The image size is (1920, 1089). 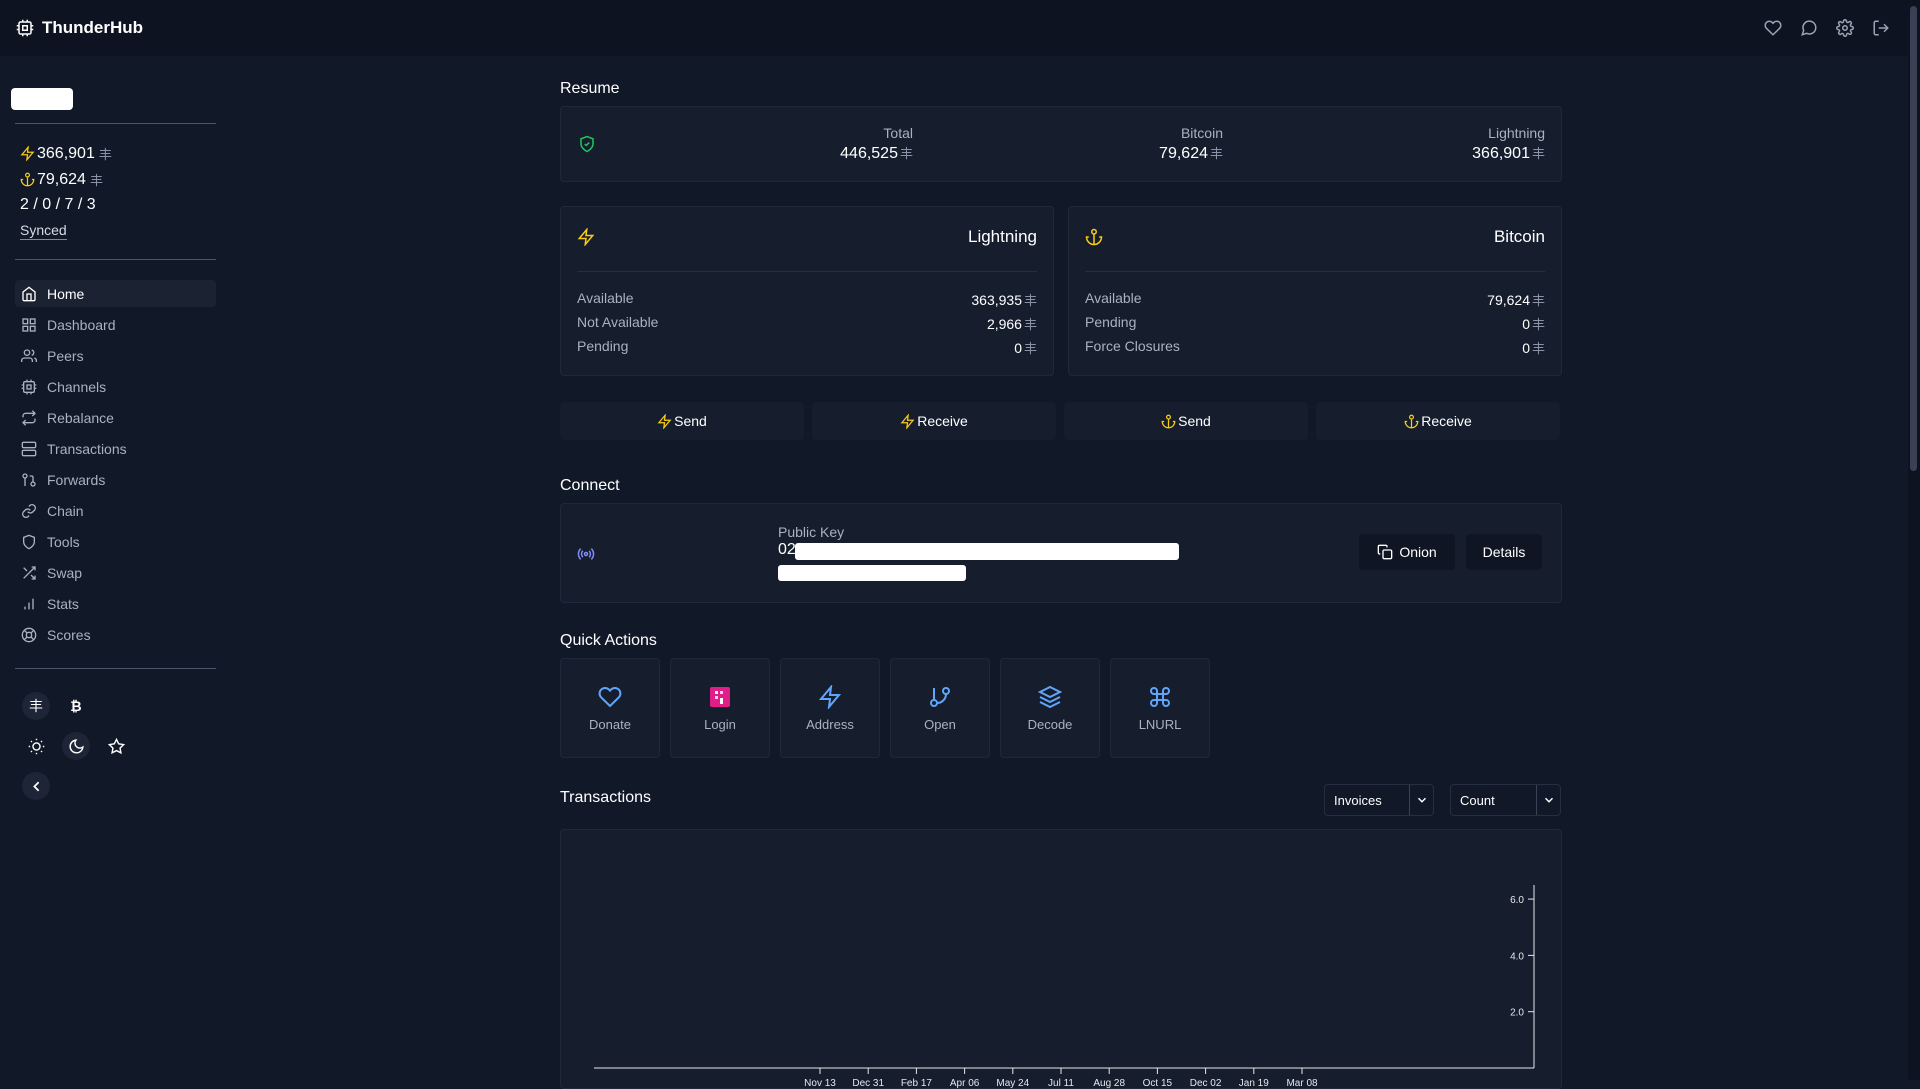 I want to click on quick-actions-title: Quick Actions, so click(x=608, y=640).